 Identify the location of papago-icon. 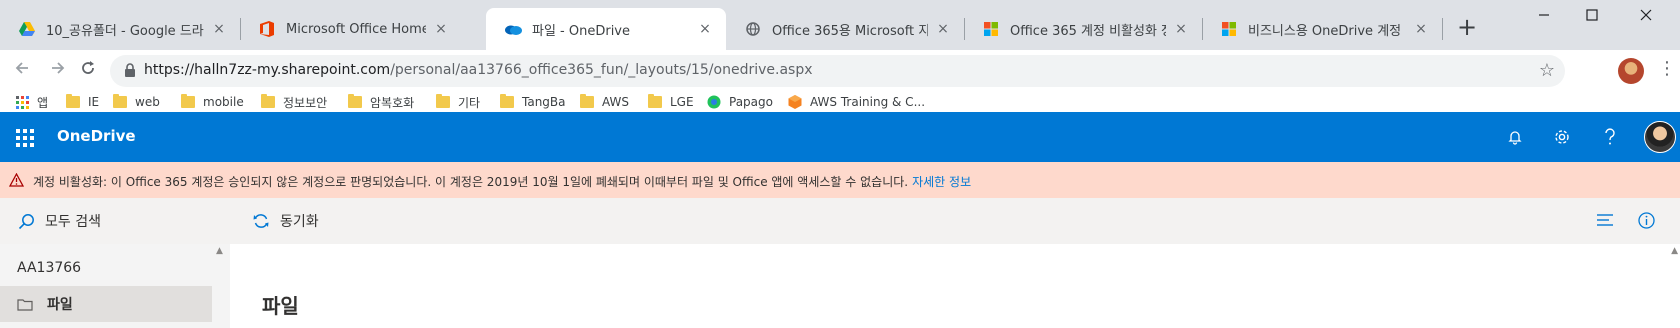
(714, 102).